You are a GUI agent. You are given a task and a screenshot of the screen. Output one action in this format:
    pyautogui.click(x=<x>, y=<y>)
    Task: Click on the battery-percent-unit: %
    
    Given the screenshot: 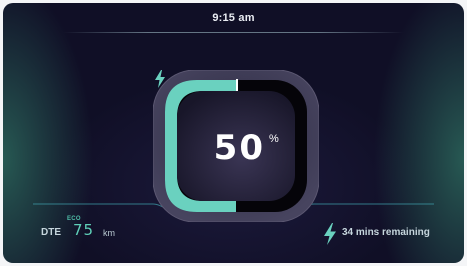 What is the action you would take?
    pyautogui.click(x=274, y=139)
    